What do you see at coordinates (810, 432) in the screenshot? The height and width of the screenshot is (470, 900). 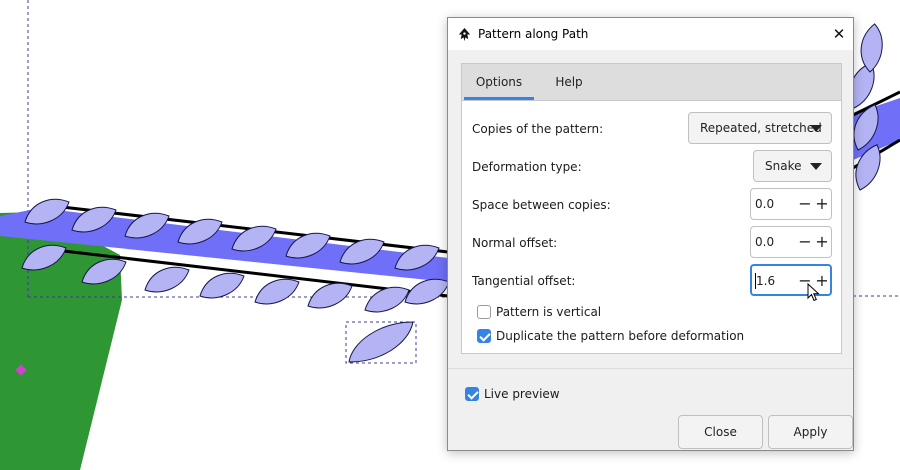 I see `apply-button: Apply` at bounding box center [810, 432].